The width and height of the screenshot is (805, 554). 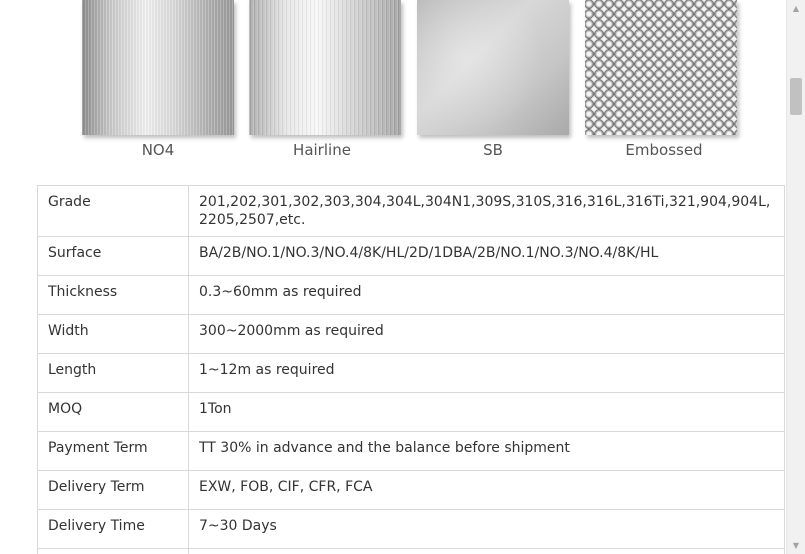 What do you see at coordinates (113, 334) in the screenshot?
I see `row-key: Width` at bounding box center [113, 334].